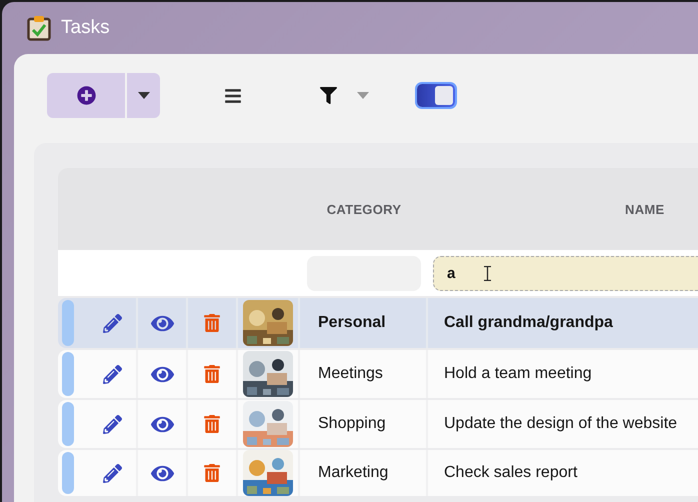  Describe the element at coordinates (644, 209) in the screenshot. I see `column-header: NAME` at that location.